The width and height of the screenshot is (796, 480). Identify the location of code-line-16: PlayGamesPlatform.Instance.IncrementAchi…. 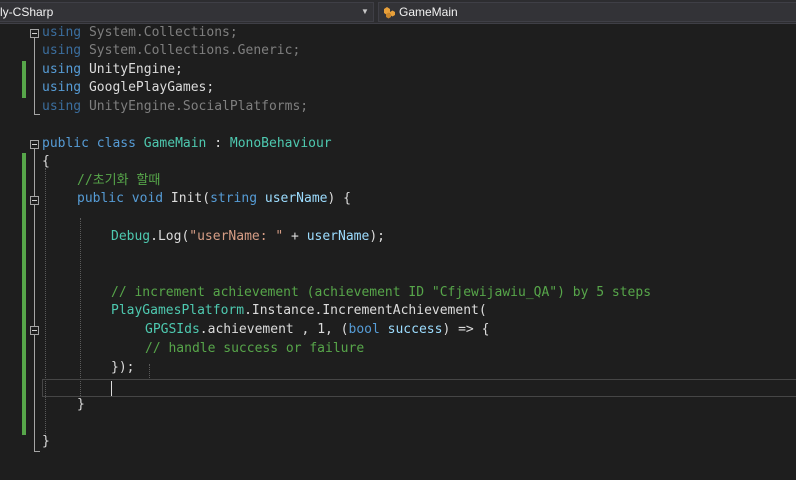
(299, 310).